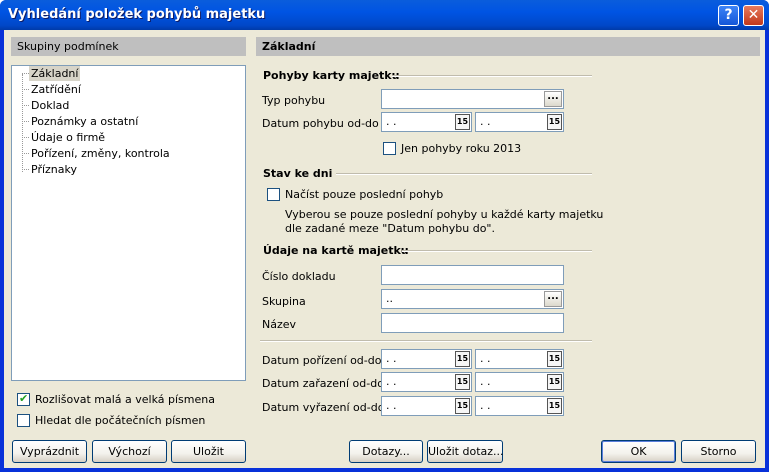  What do you see at coordinates (279, 324) in the screenshot?
I see `name-label: Název` at bounding box center [279, 324].